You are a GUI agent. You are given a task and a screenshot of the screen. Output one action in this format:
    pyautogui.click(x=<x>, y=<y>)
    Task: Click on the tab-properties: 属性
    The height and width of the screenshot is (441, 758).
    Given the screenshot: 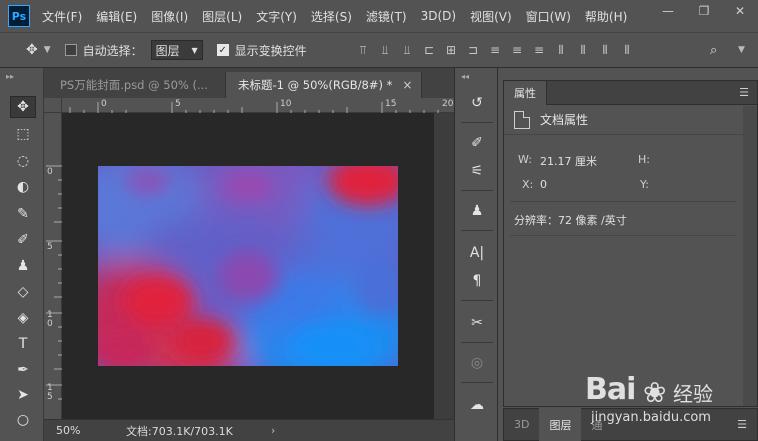 What is the action you would take?
    pyautogui.click(x=525, y=92)
    